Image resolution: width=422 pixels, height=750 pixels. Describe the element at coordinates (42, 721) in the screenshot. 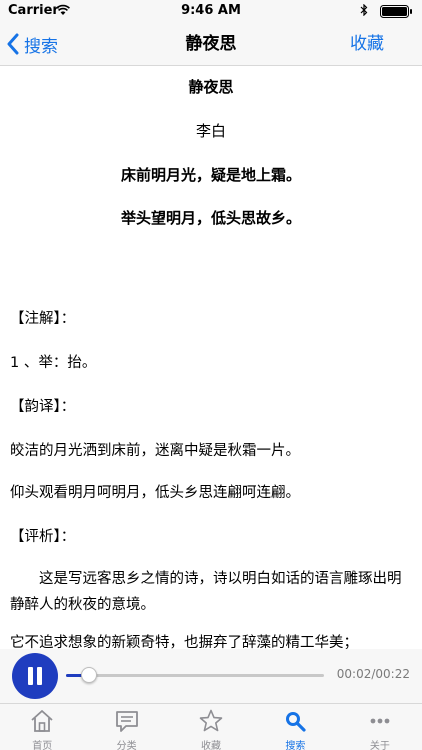

I see `home-icon` at that location.